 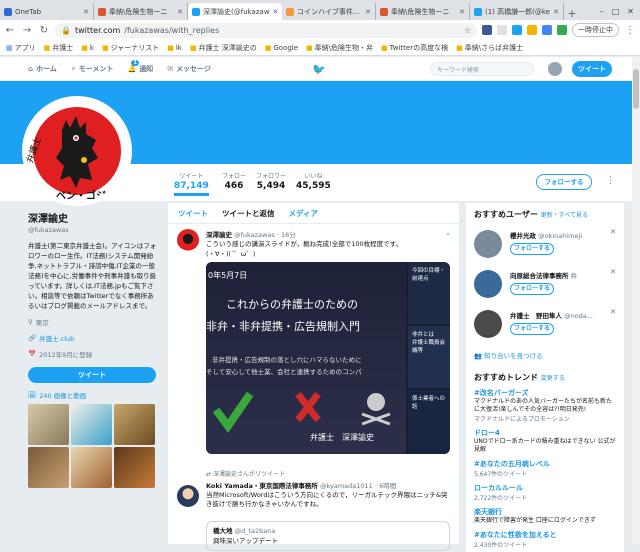 What do you see at coordinates (174, 48) in the screenshot?
I see `bookmark-item: ■ lk` at bounding box center [174, 48].